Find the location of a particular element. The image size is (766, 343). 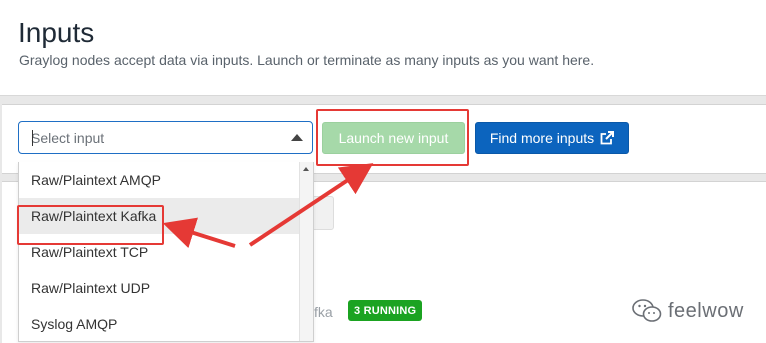

annotation-arrow-to-kafka is located at coordinates (199, 233).